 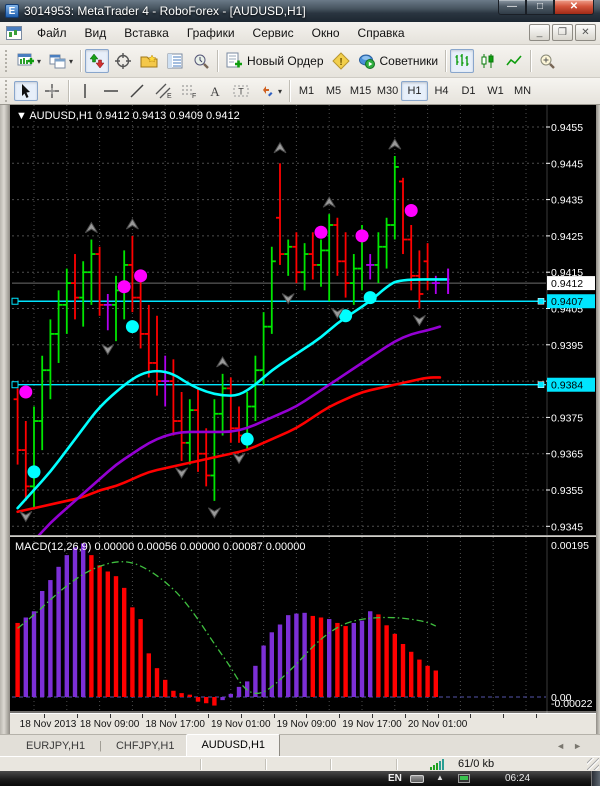 What do you see at coordinates (97, 61) in the screenshot?
I see `auto-scroll-button` at bounding box center [97, 61].